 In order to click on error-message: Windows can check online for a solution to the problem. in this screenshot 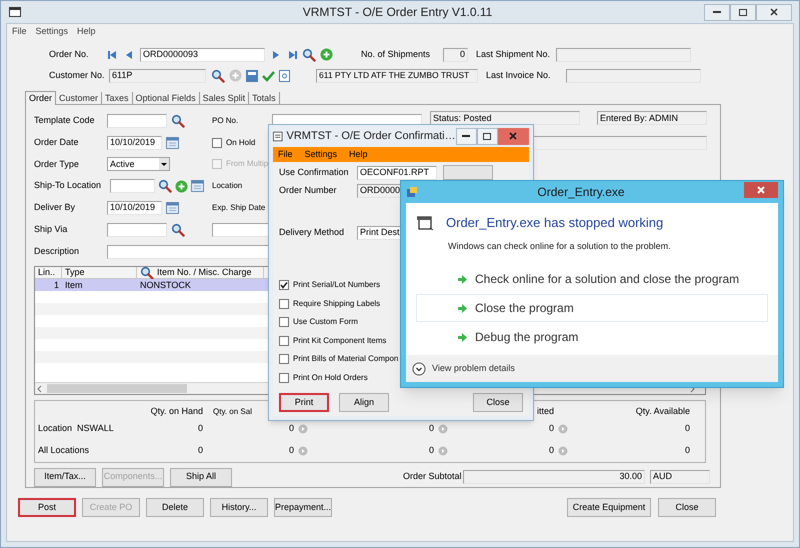, I will do `click(560, 246)`.